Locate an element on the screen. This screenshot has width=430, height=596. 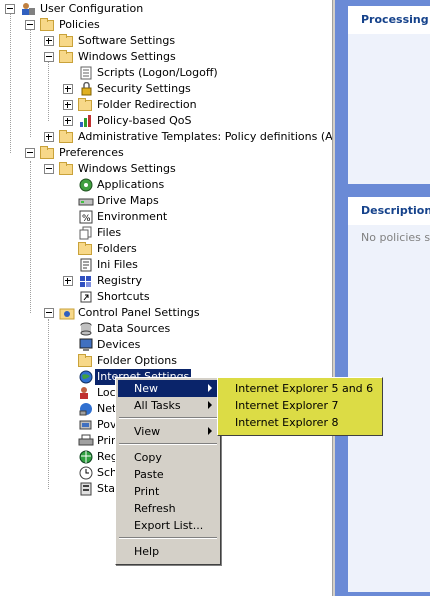
script-icon is located at coordinates (86, 73).